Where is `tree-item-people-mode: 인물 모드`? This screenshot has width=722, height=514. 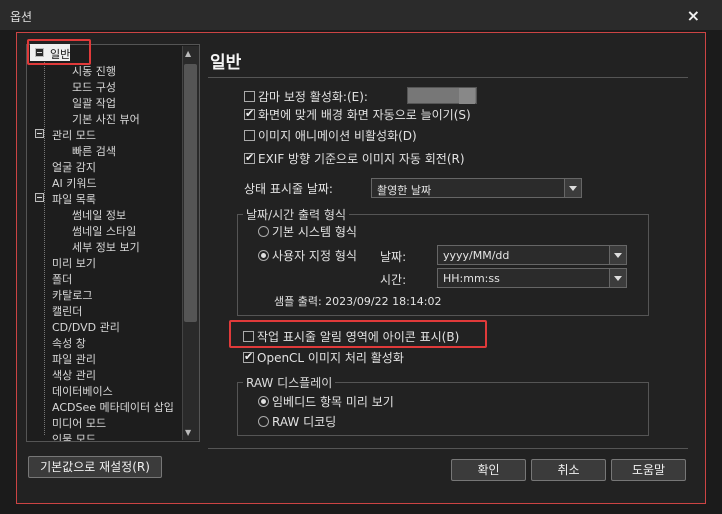
tree-item-people-mode: 인물 모드 is located at coordinates (74, 436).